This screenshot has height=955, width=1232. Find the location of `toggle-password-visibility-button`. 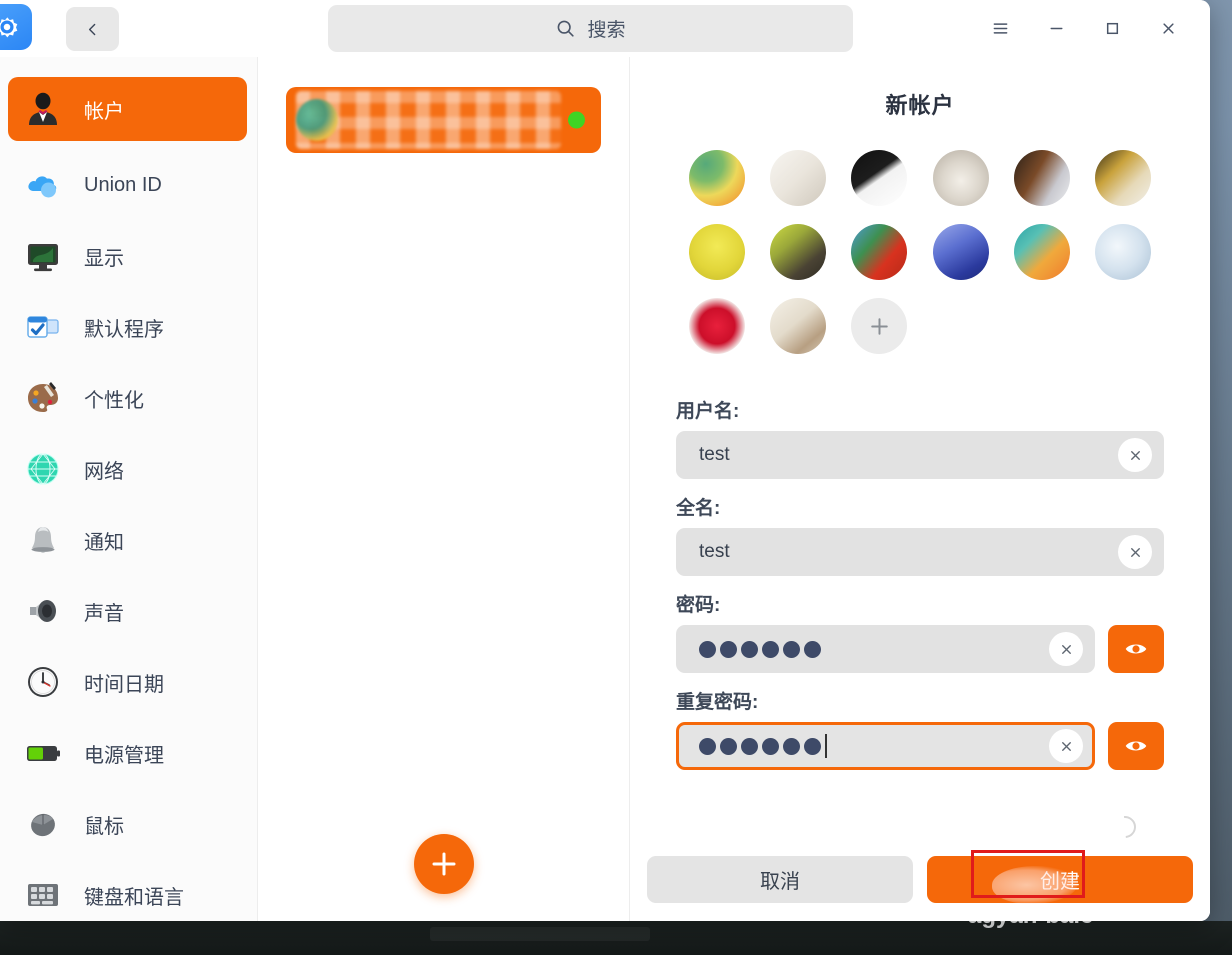

toggle-password-visibility-button is located at coordinates (1136, 649).